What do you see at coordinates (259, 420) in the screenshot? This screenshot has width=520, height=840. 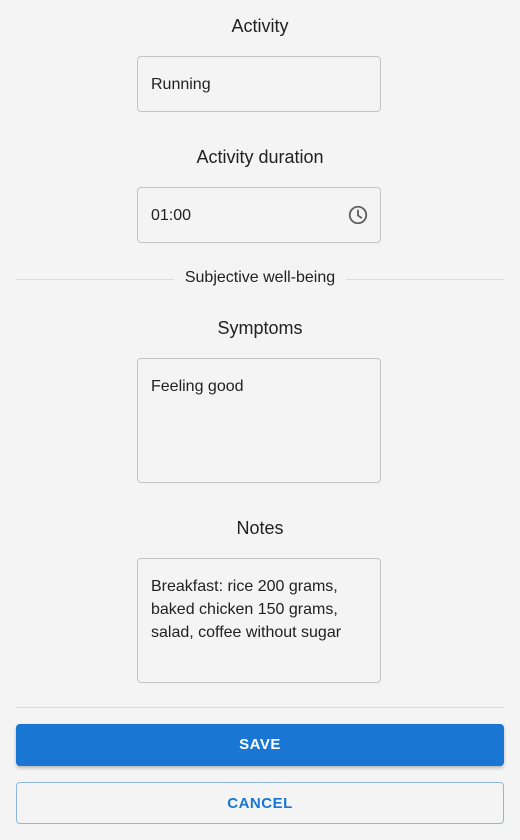 I see `symptoms-field: Feeling good` at bounding box center [259, 420].